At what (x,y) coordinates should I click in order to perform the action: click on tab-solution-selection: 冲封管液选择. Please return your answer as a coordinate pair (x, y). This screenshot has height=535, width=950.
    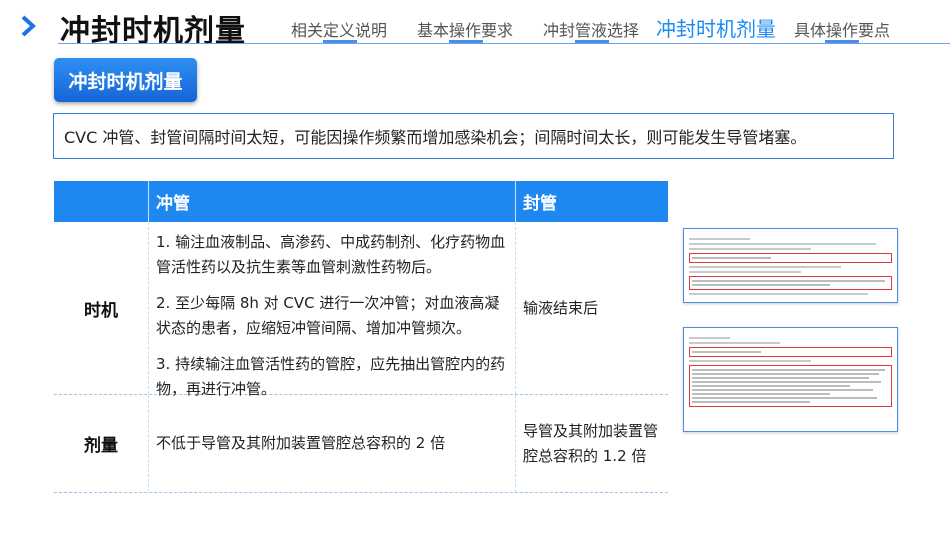
    Looking at the image, I should click on (591, 29).